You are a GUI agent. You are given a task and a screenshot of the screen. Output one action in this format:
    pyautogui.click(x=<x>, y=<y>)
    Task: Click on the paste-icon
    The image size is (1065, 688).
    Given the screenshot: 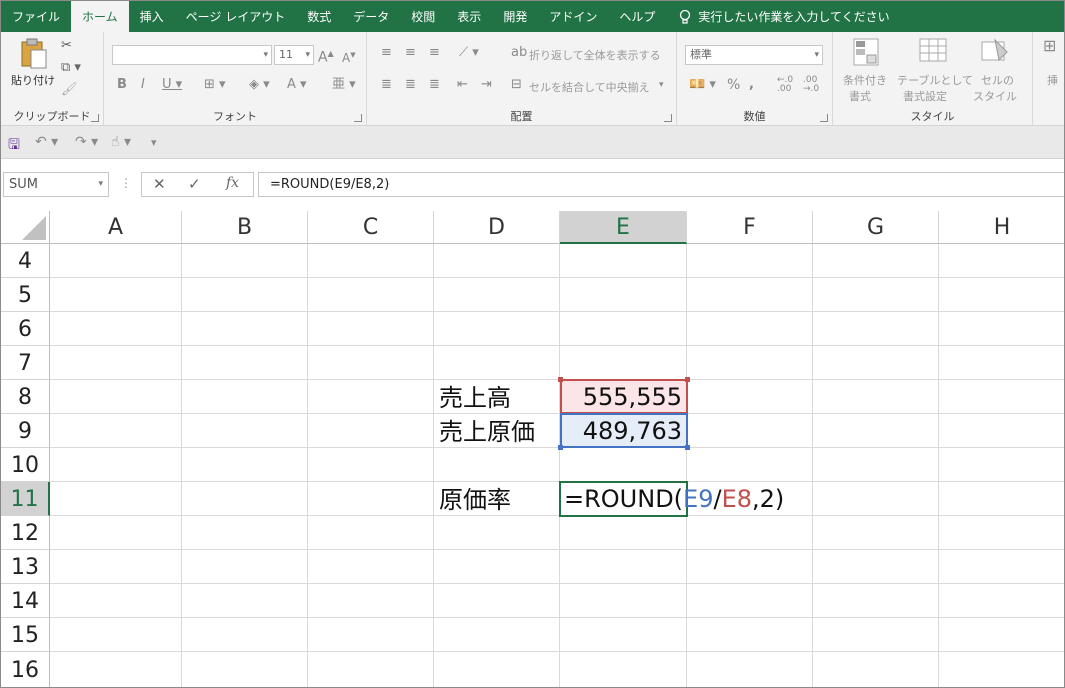 What is the action you would take?
    pyautogui.click(x=34, y=54)
    